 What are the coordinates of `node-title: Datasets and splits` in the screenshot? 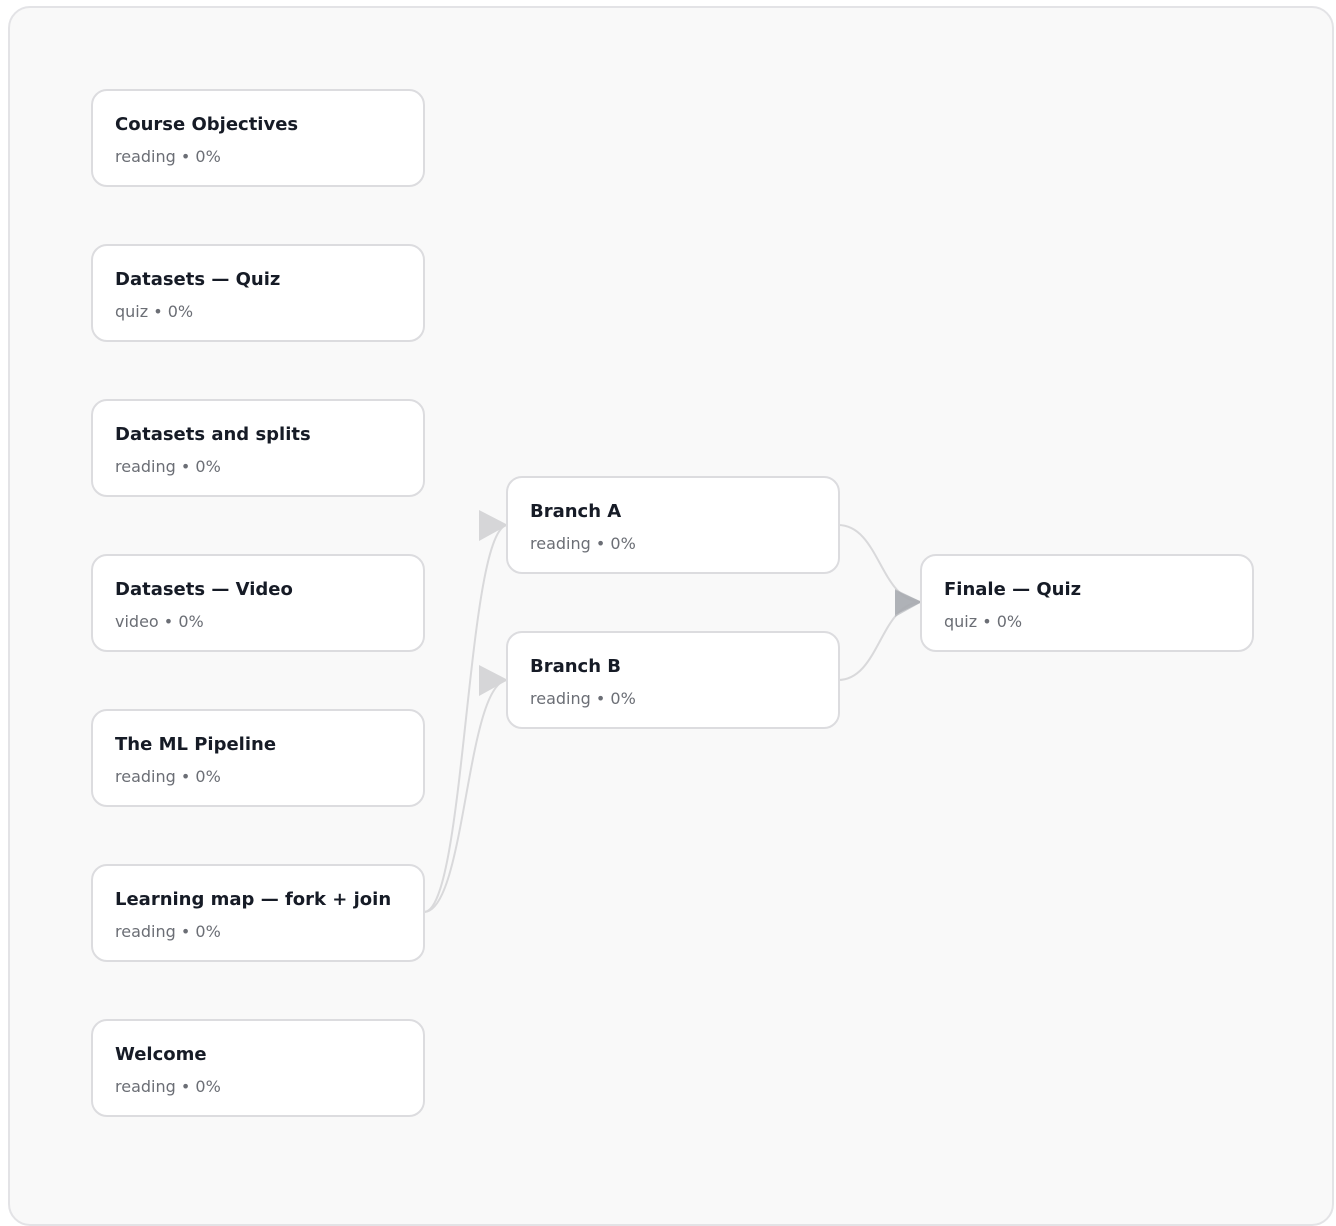 It's located at (213, 434).